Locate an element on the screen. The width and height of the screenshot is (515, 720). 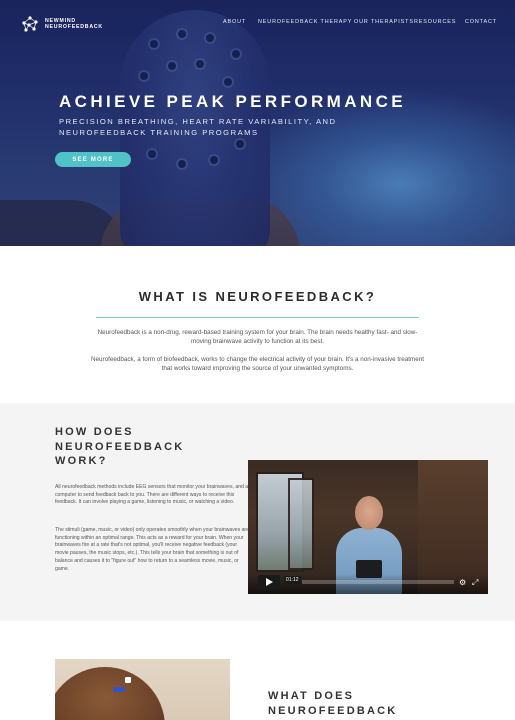
gear-icon: ⚙ is located at coordinates (462, 583).